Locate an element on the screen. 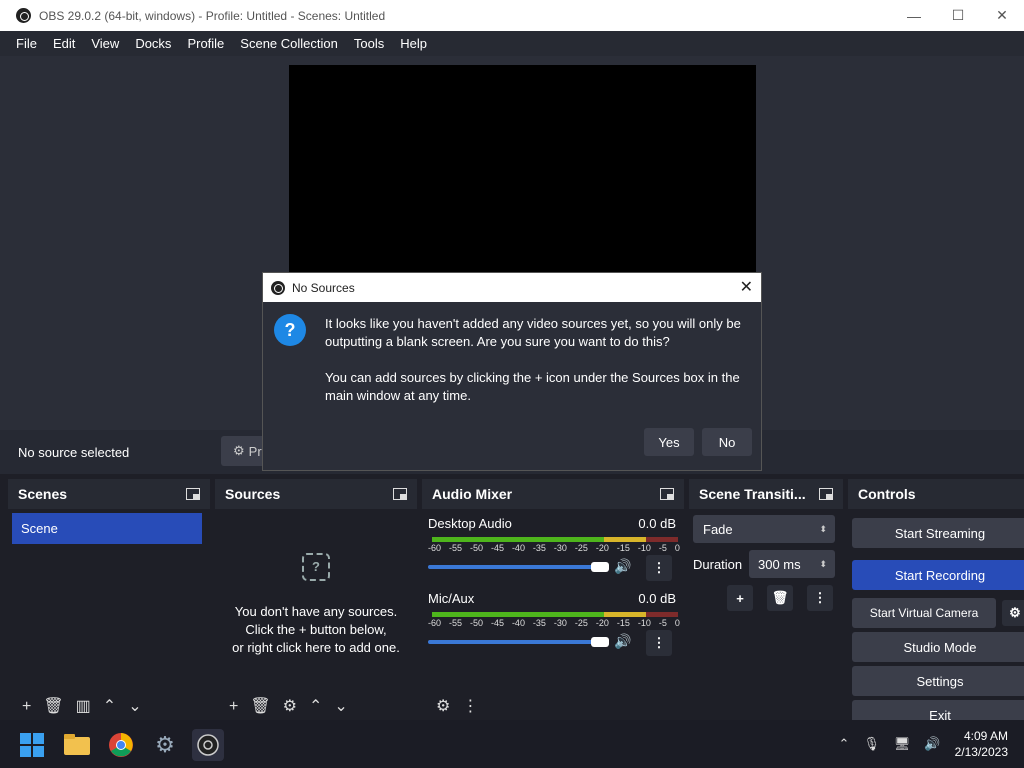  add-transition-icon: + is located at coordinates (740, 598).